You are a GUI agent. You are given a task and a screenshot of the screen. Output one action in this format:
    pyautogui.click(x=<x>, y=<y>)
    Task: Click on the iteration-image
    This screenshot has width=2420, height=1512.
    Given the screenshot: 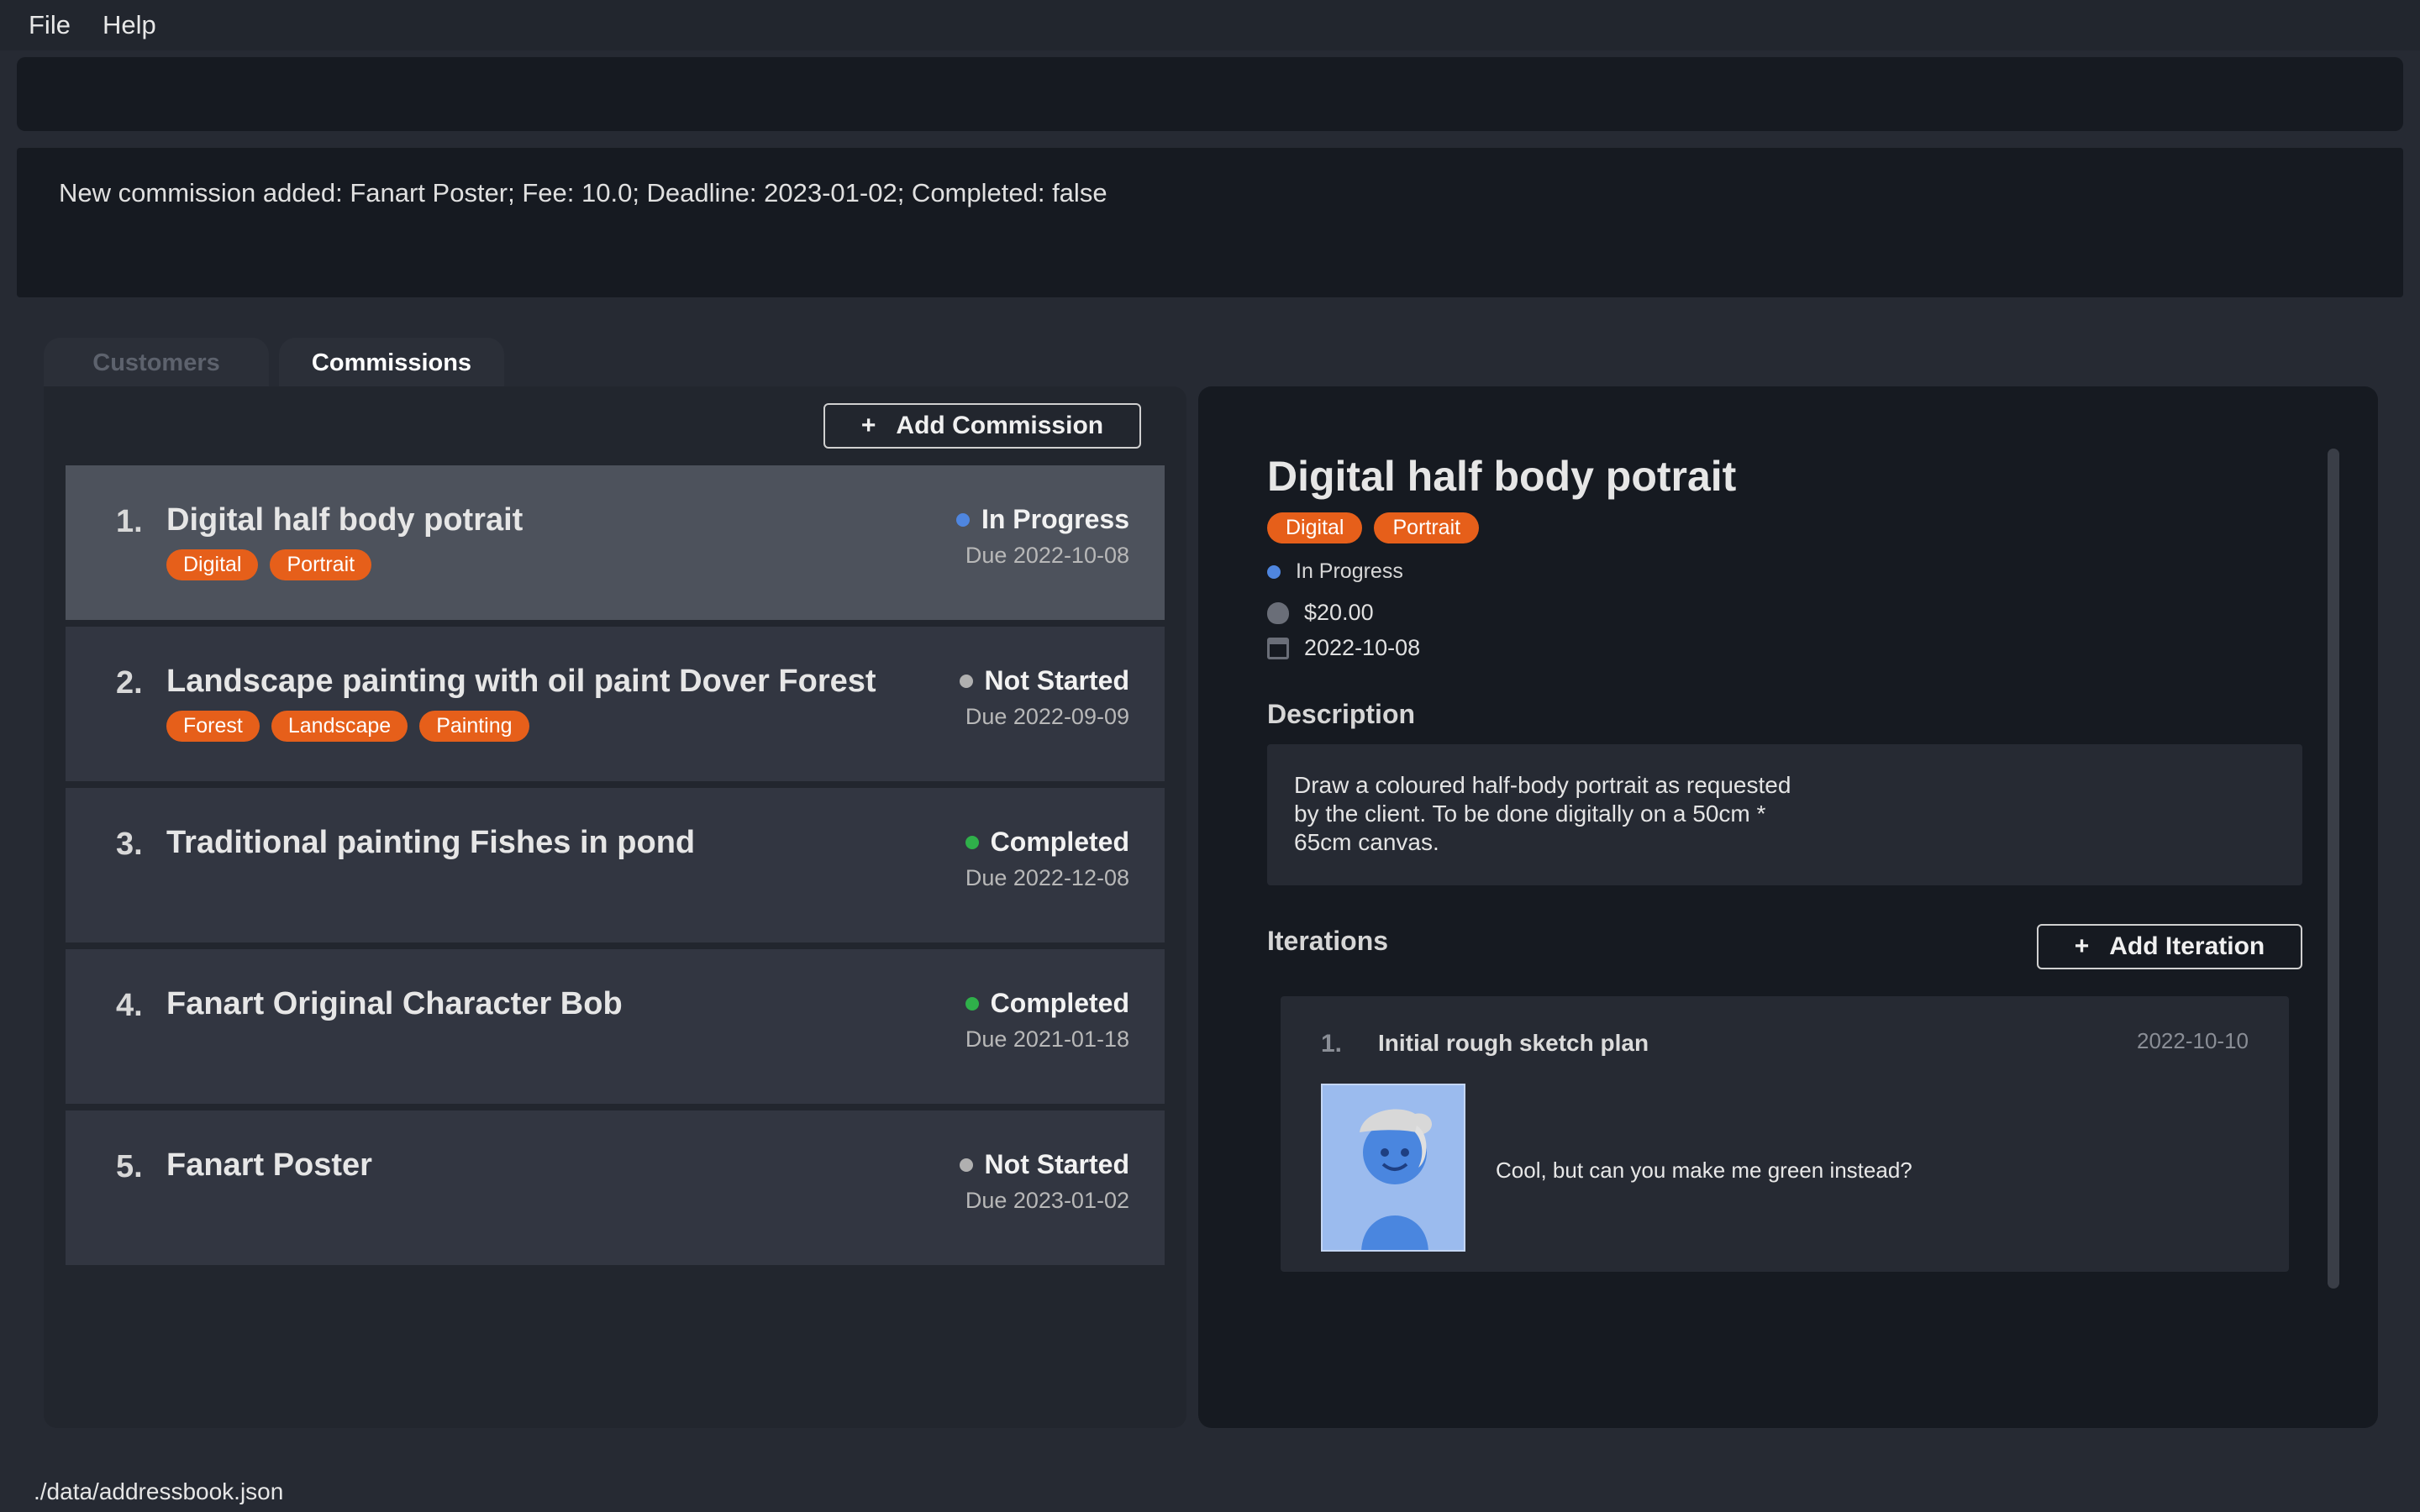 What is the action you would take?
    pyautogui.click(x=1393, y=1168)
    